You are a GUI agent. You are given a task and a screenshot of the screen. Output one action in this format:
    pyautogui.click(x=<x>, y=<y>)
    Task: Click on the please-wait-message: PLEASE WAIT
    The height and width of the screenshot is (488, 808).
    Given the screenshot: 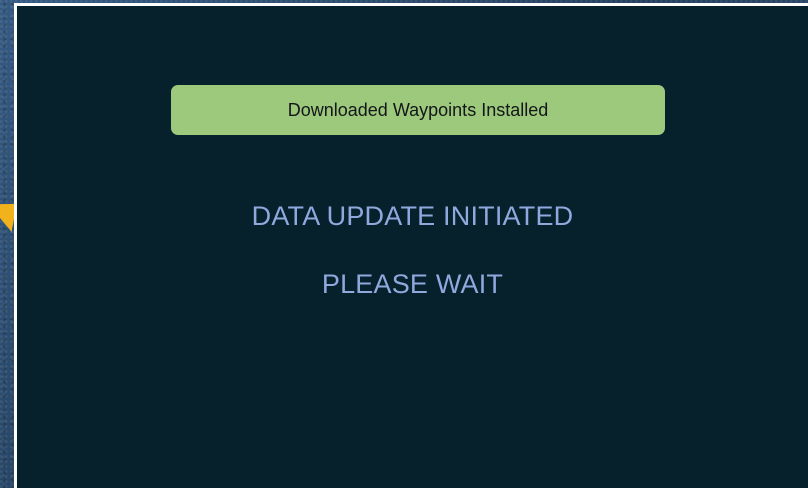 What is the action you would take?
    pyautogui.click(x=412, y=284)
    